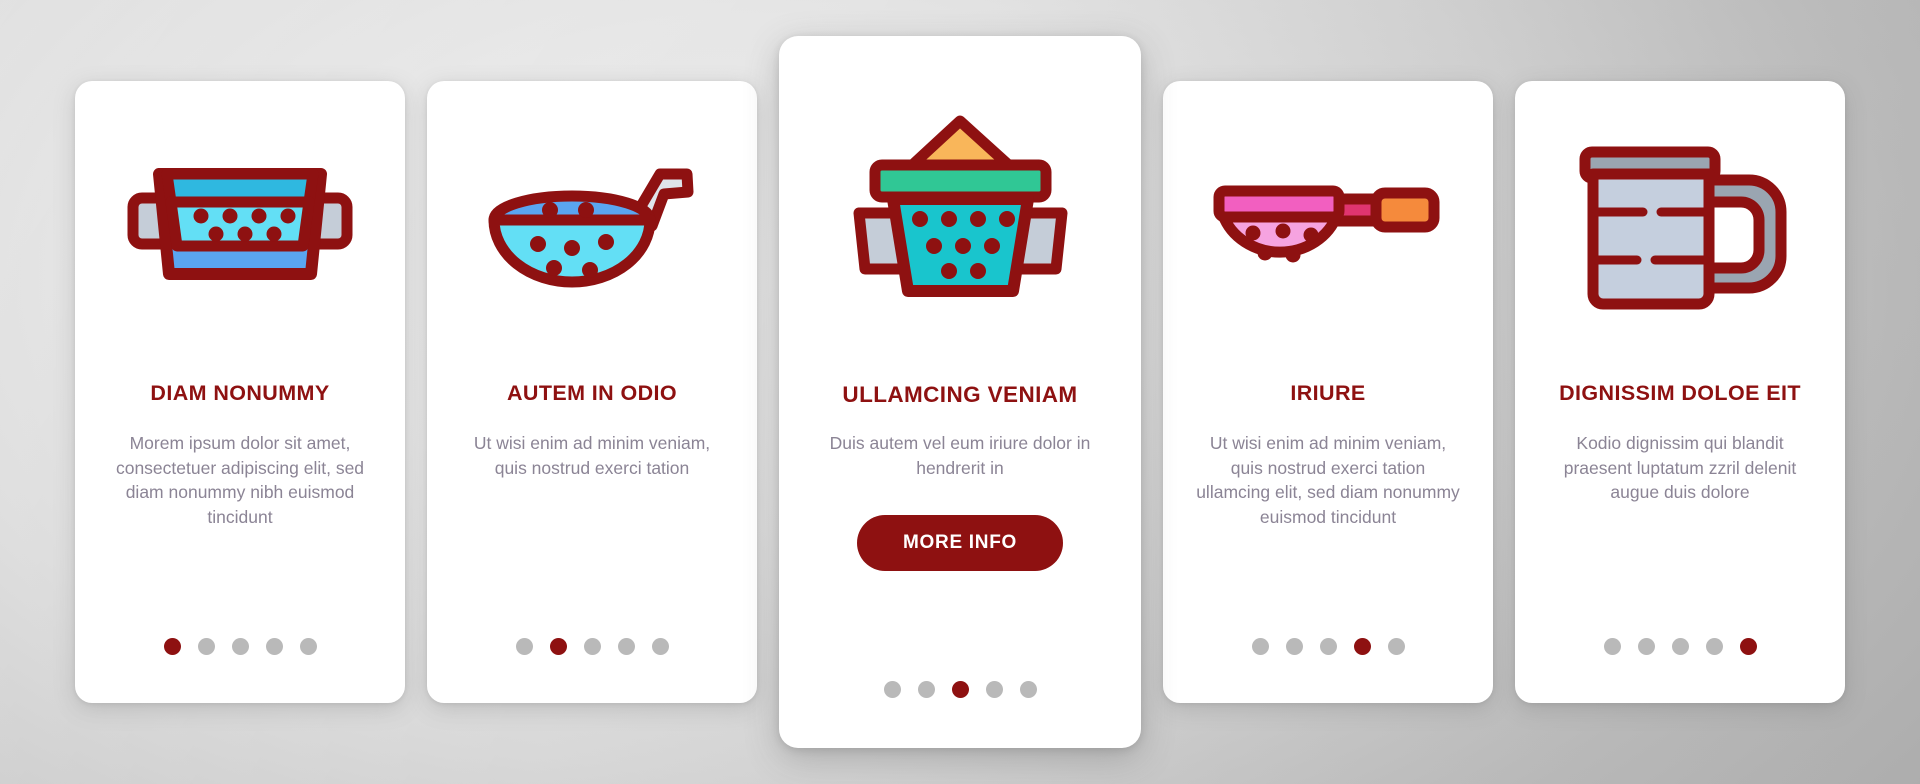 The height and width of the screenshot is (784, 1920). Describe the element at coordinates (960, 542) in the screenshot. I see `more-info-button: MORE INFO` at that location.